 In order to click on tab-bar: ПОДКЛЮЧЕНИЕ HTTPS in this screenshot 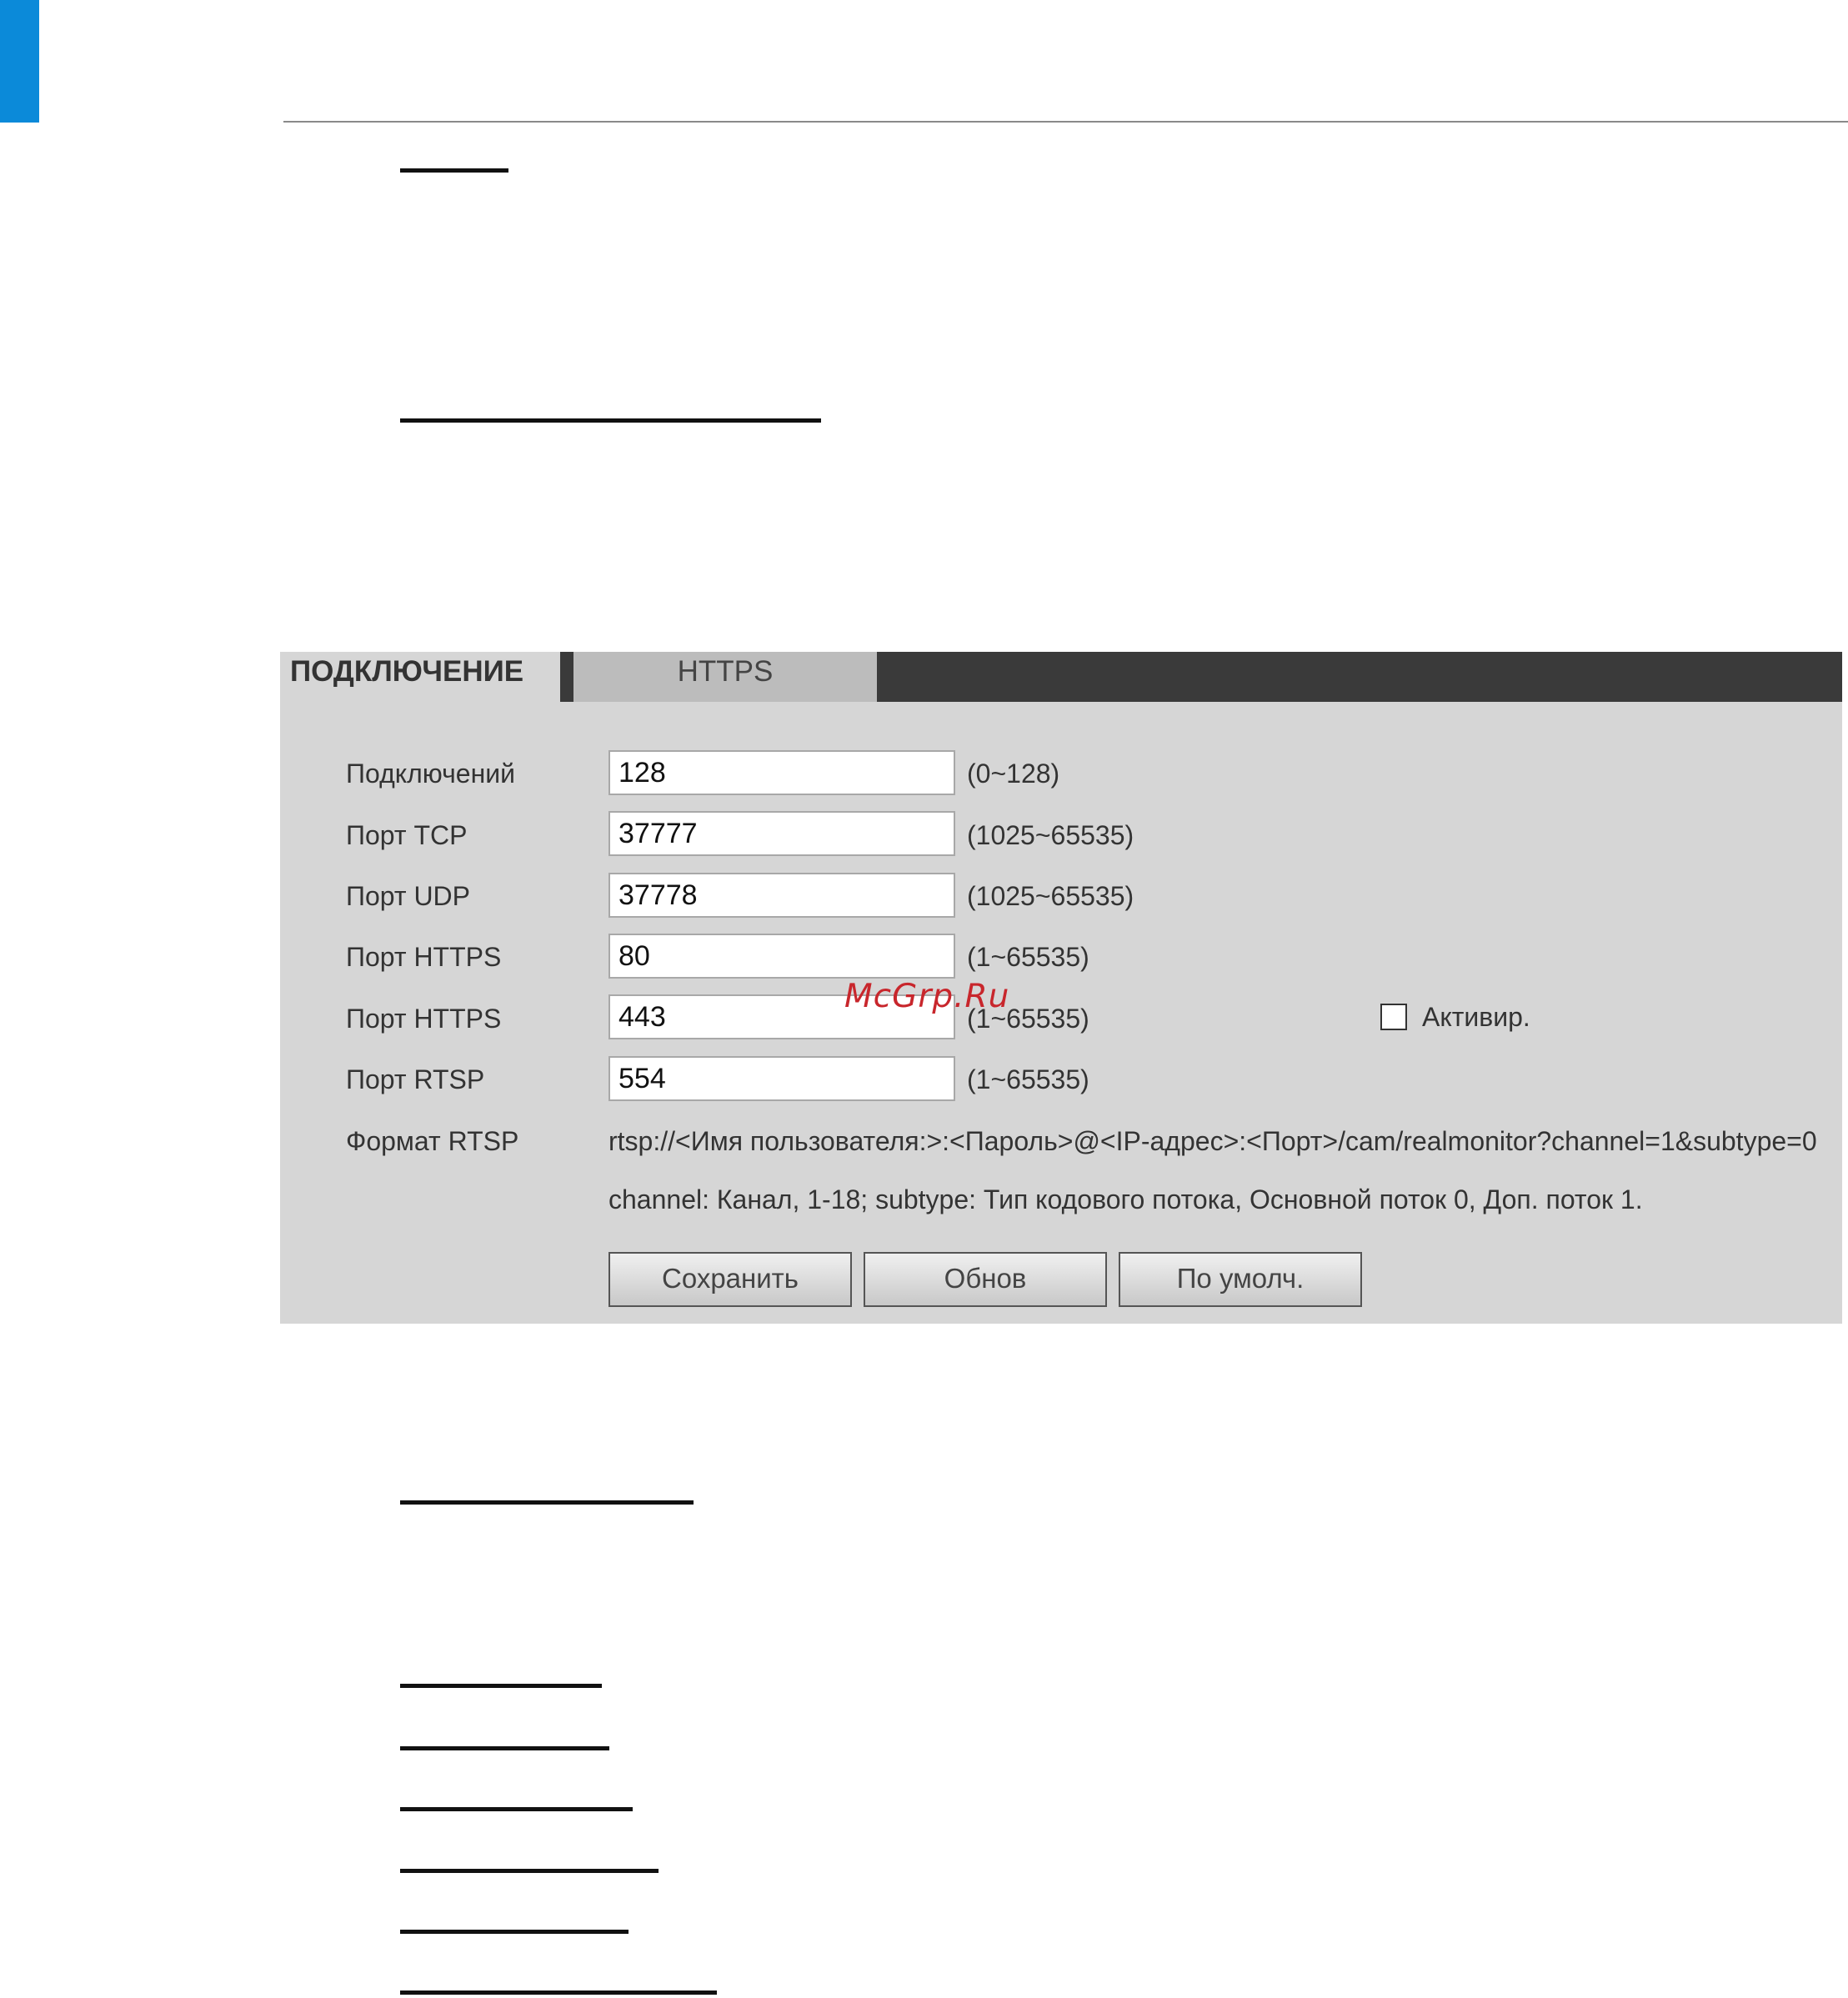, I will do `click(1061, 677)`.